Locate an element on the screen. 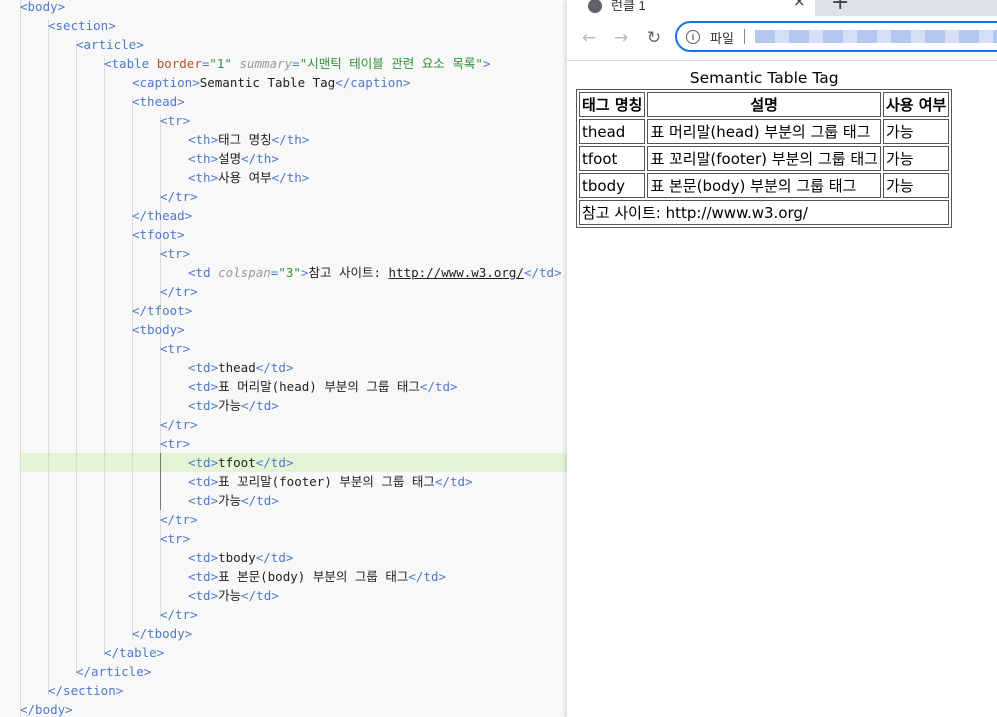 The image size is (997, 717). code-line: </section> is located at coordinates (85, 690).